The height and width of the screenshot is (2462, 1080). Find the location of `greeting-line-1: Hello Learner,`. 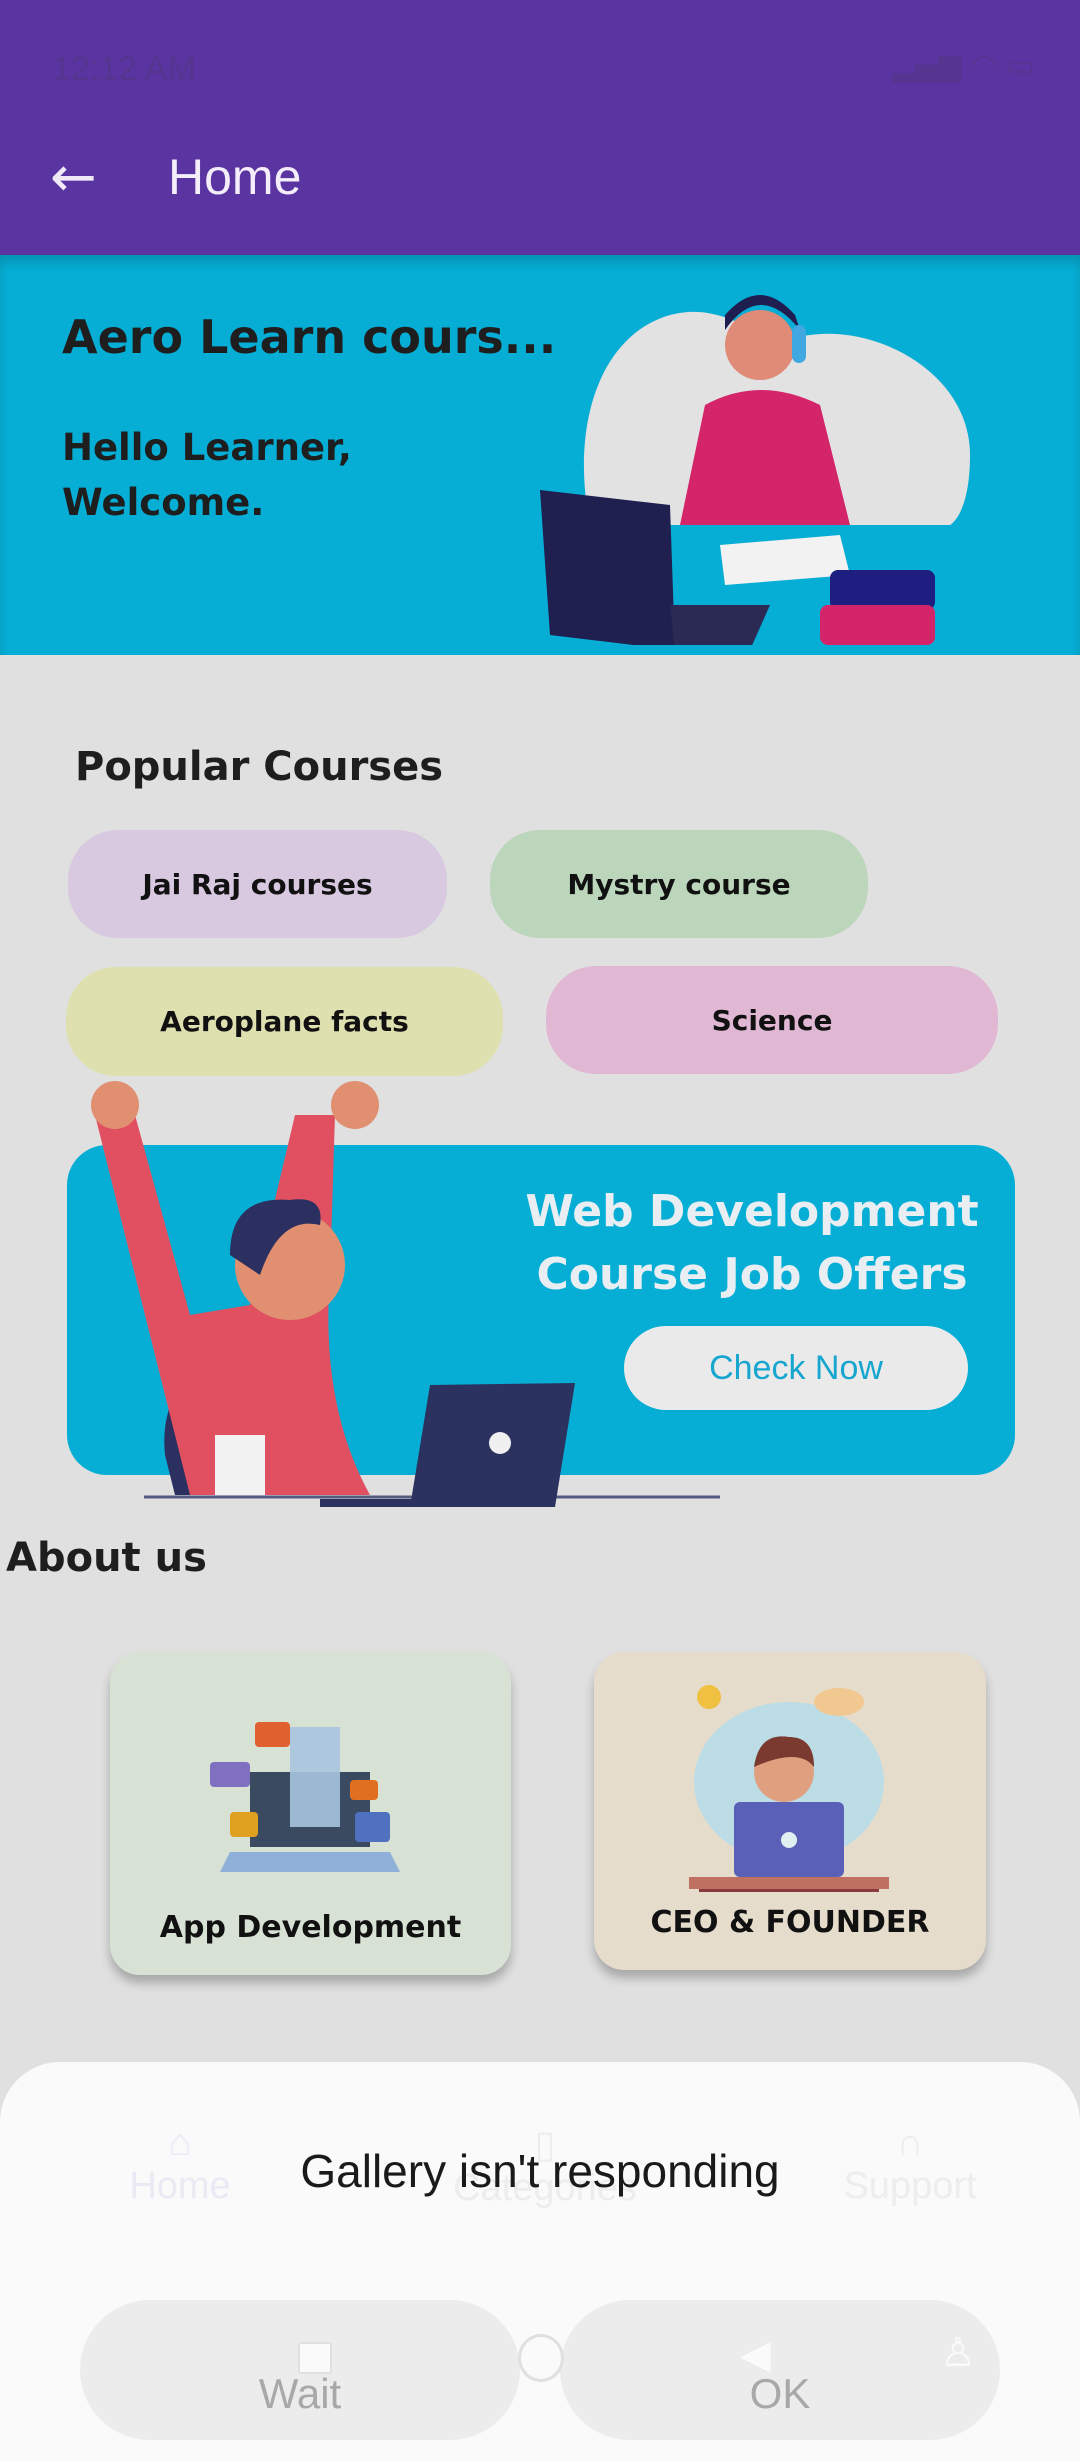

greeting-line-1: Hello Learner, is located at coordinates (207, 447).